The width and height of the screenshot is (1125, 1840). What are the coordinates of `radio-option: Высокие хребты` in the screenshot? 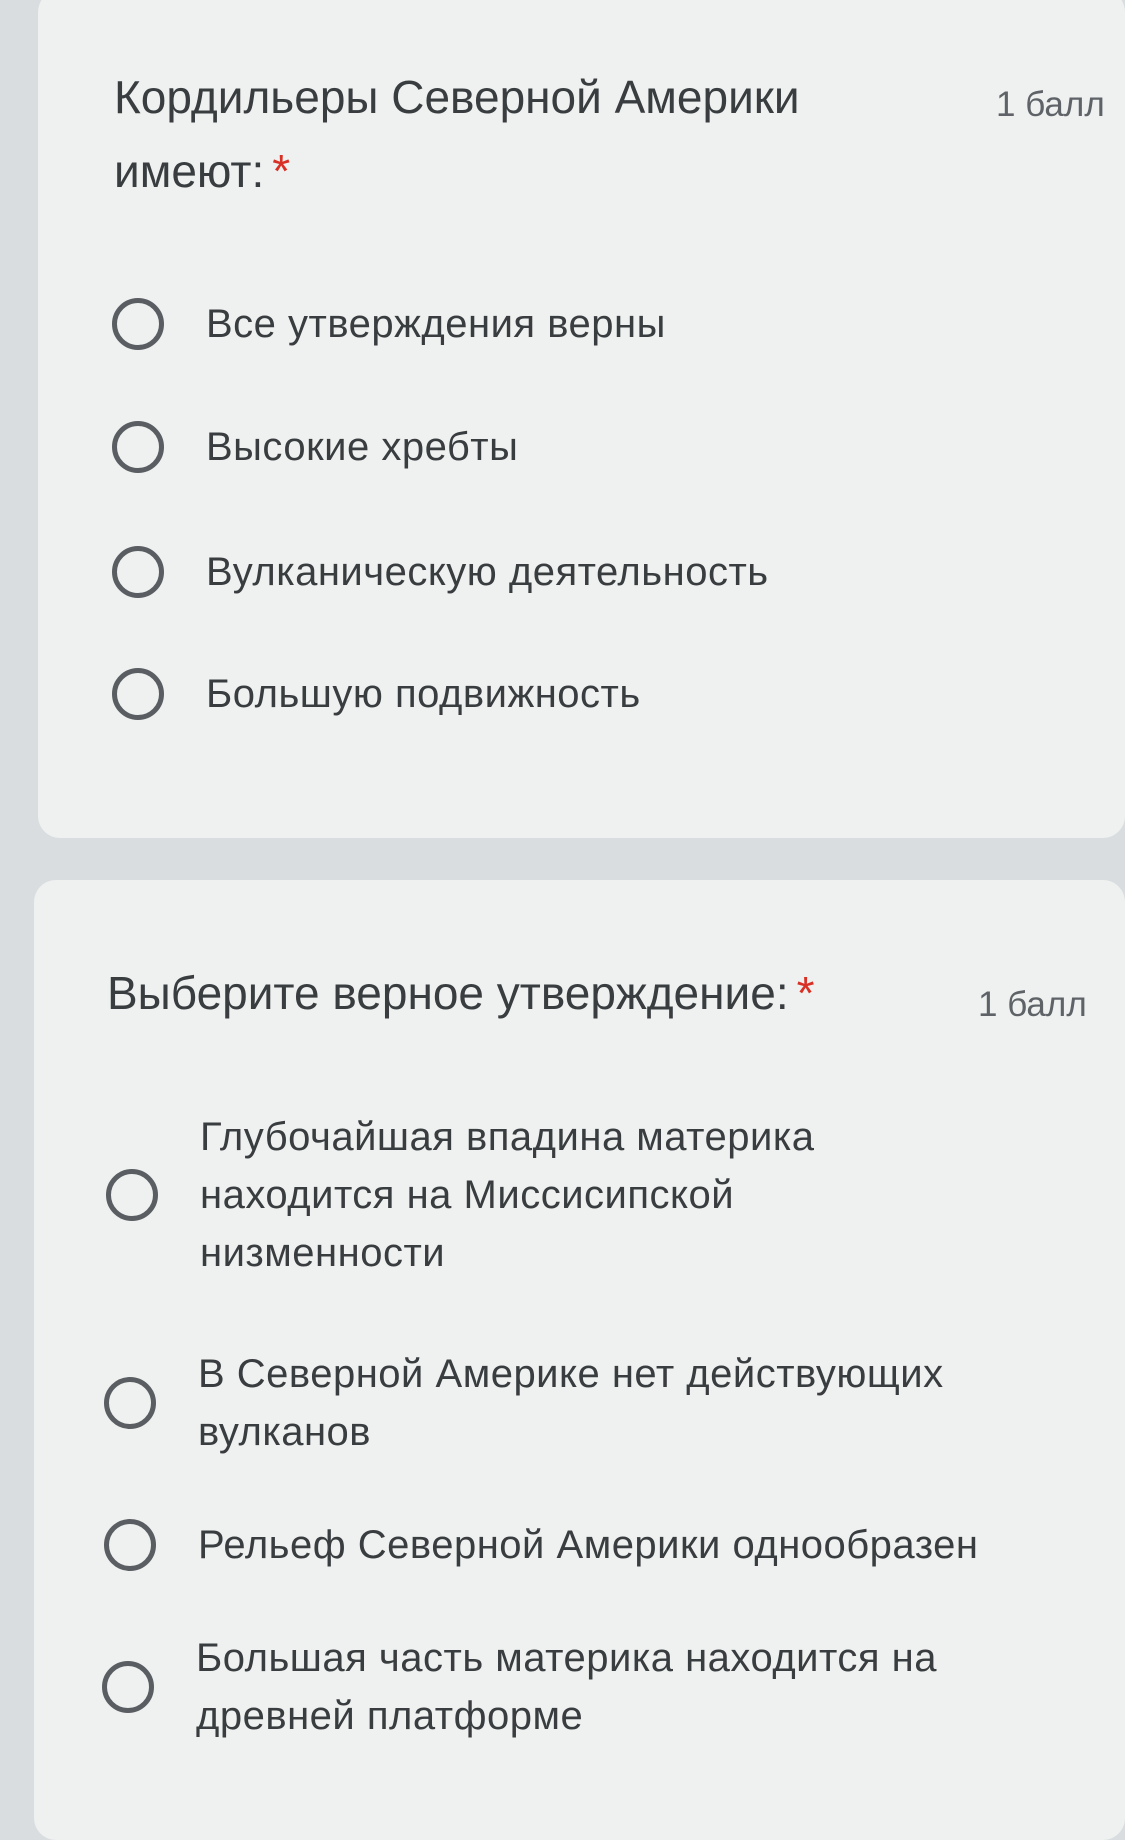 It's located at (315, 447).